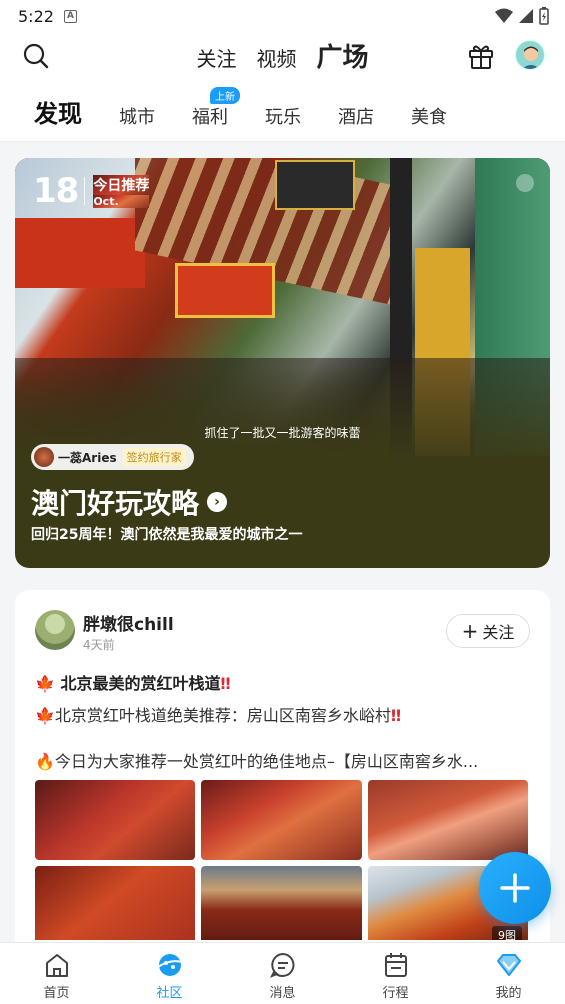  I want to click on post-time: 4天前, so click(99, 645).